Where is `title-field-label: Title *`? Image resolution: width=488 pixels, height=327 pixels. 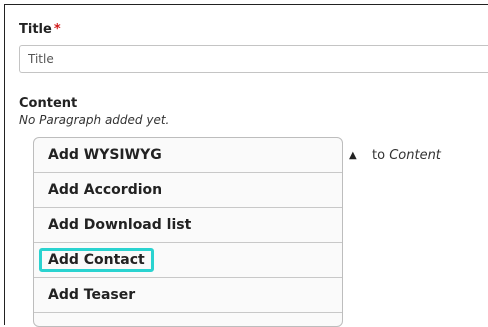
title-field-label: Title * is located at coordinates (40, 29).